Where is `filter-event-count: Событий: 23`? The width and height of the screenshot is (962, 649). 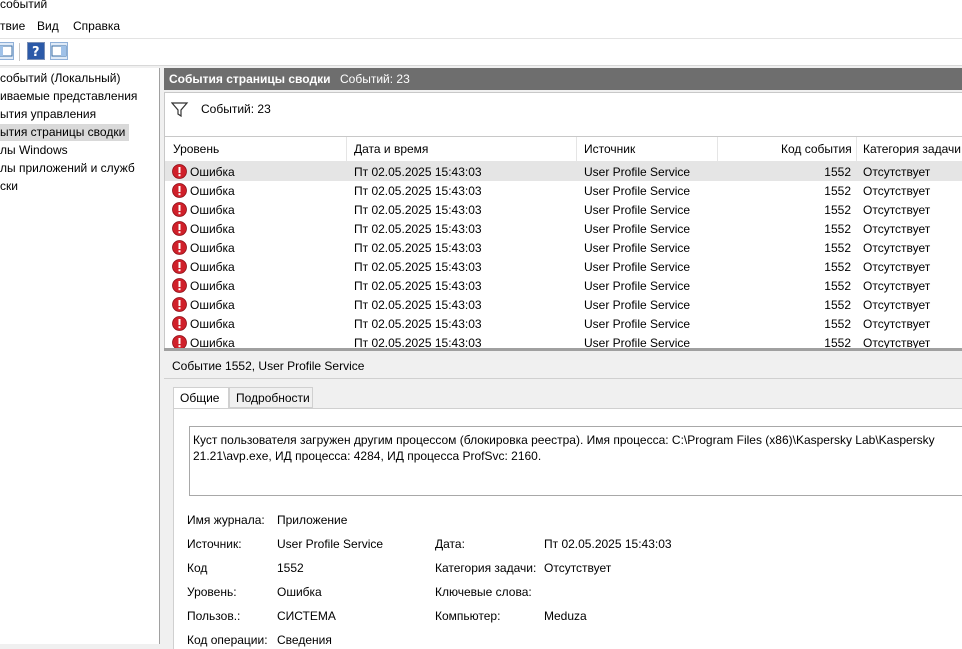 filter-event-count: Событий: 23 is located at coordinates (236, 109).